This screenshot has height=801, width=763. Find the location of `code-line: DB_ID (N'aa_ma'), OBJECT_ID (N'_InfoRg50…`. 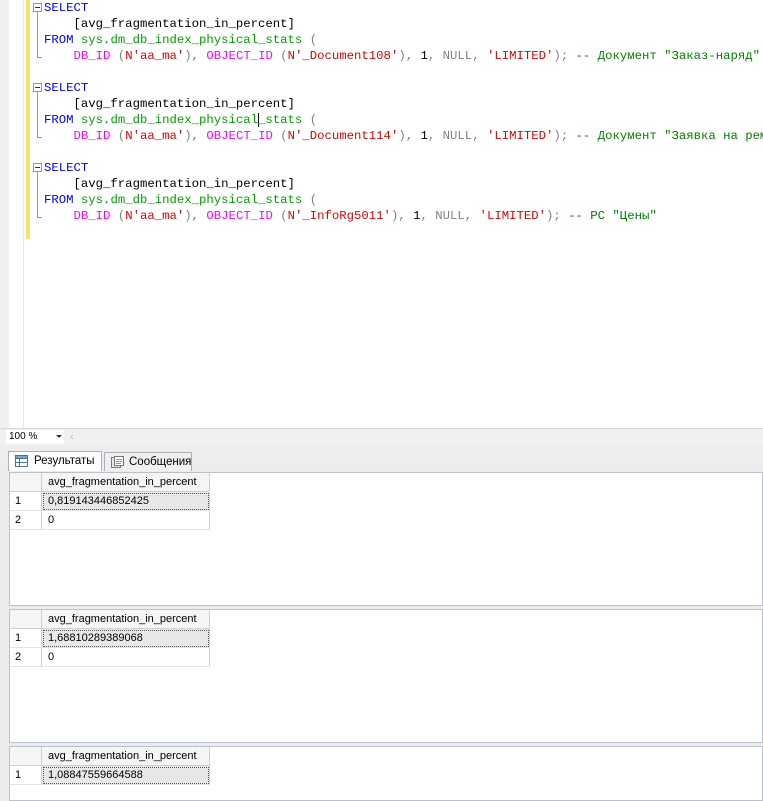

code-line: DB_ID (N'aa_ma'), OBJECT_ID (N'_InfoRg50… is located at coordinates (365, 216).